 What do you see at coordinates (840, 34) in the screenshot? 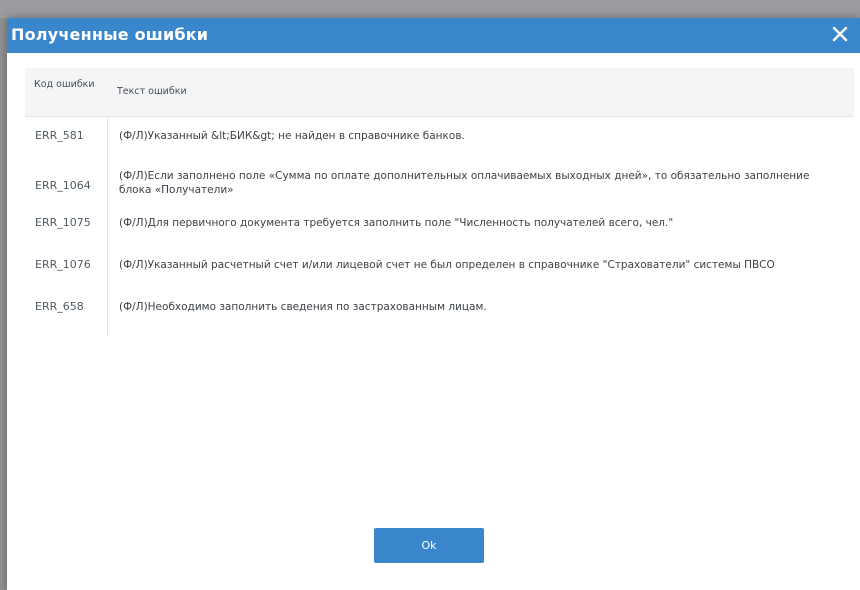
I see `close-icon` at bounding box center [840, 34].